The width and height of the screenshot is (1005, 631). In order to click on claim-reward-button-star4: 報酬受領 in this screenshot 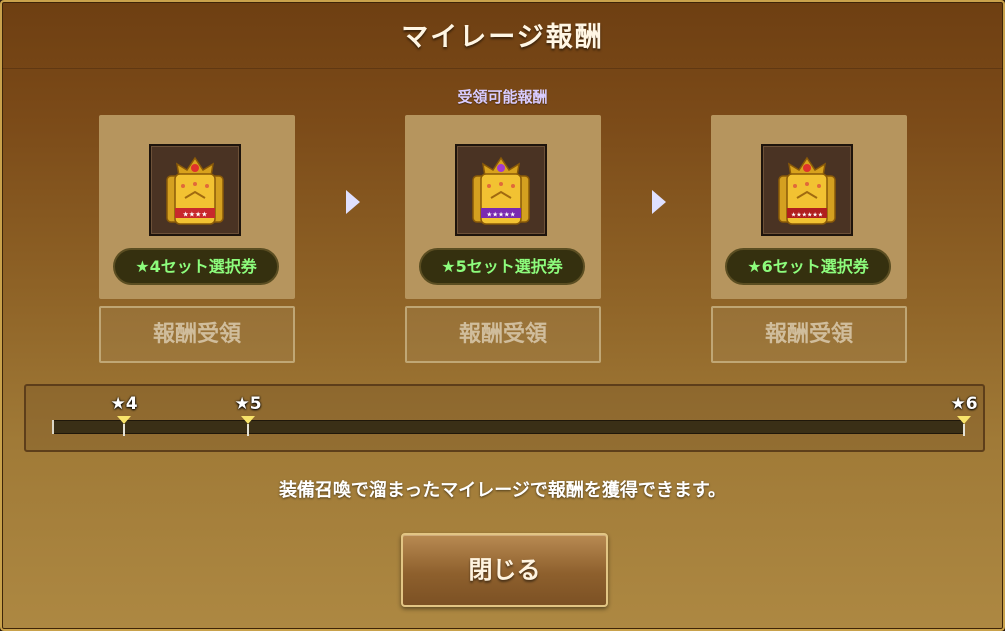, I will do `click(197, 334)`.